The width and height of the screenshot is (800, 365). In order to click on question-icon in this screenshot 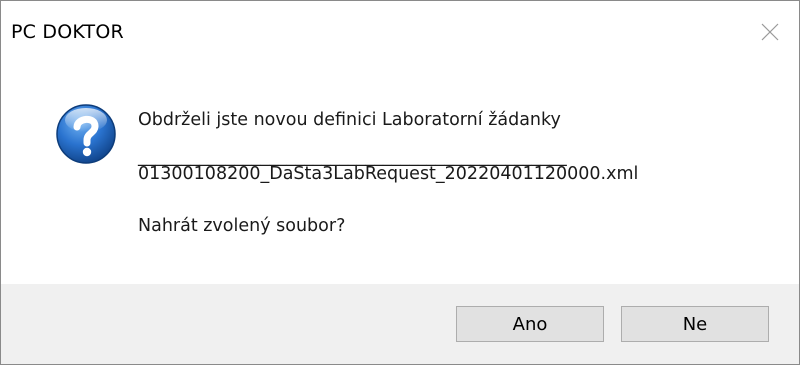, I will do `click(86, 134)`.